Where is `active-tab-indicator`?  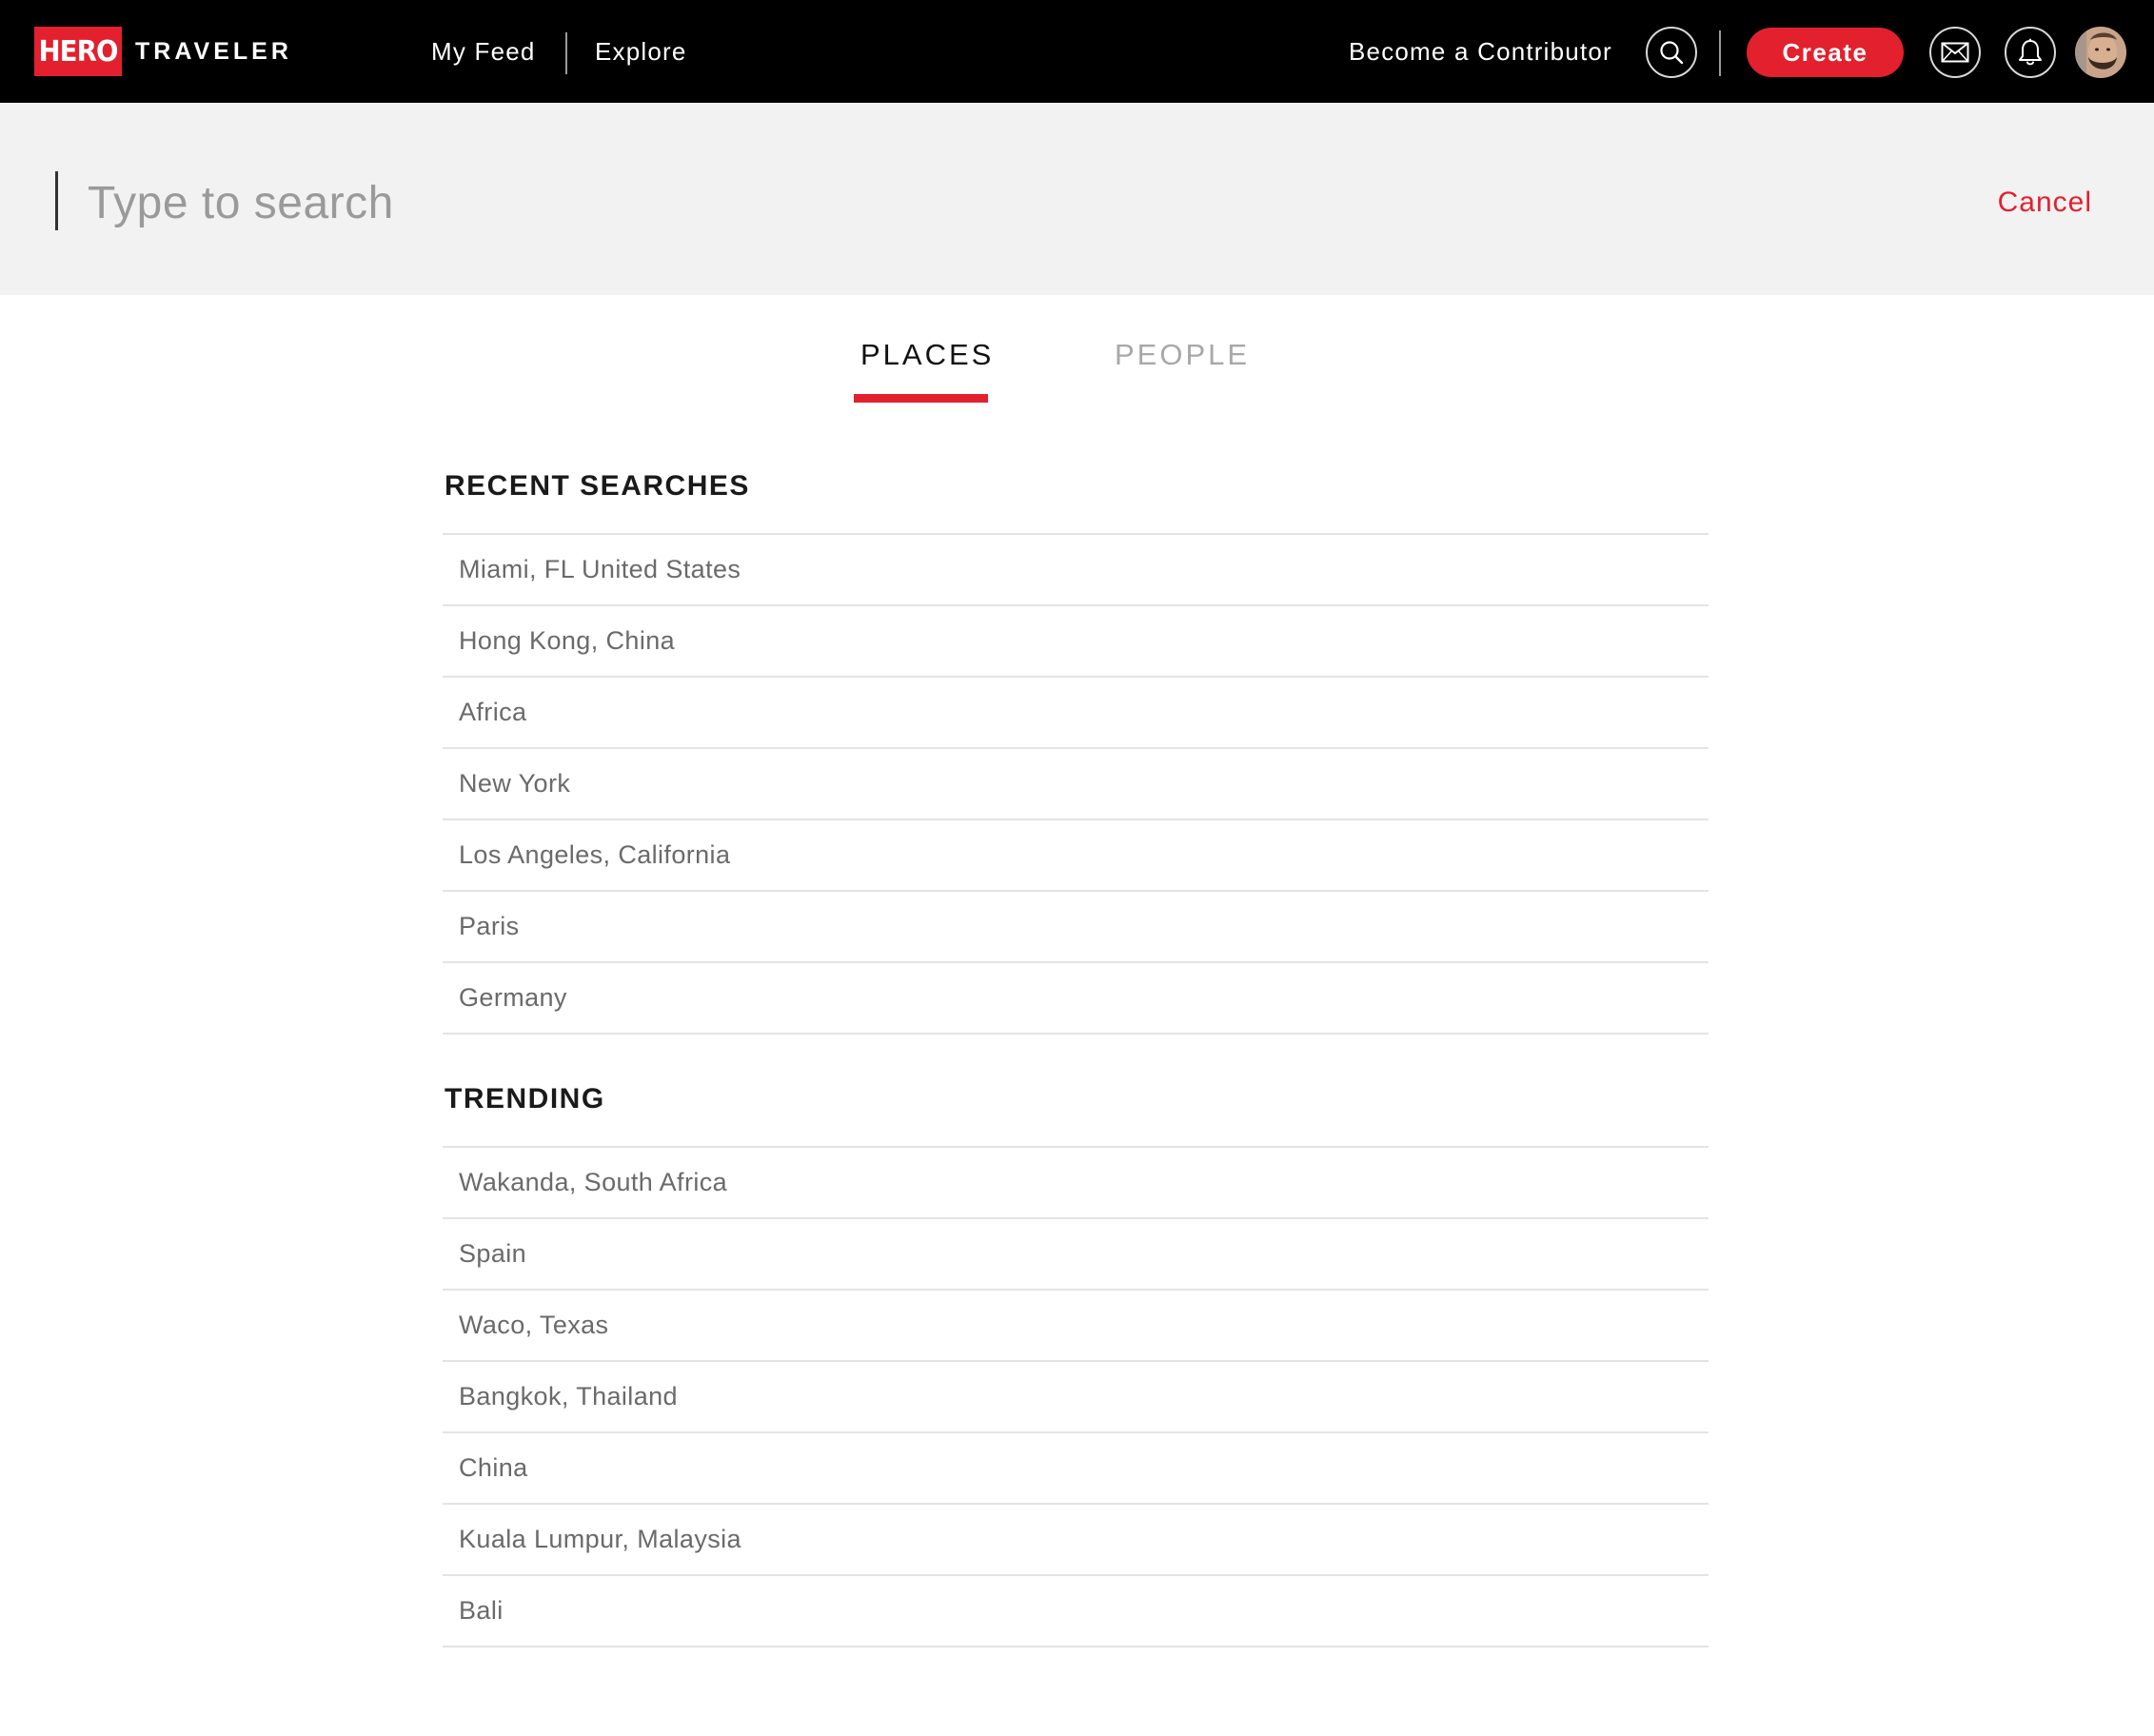 active-tab-indicator is located at coordinates (921, 398).